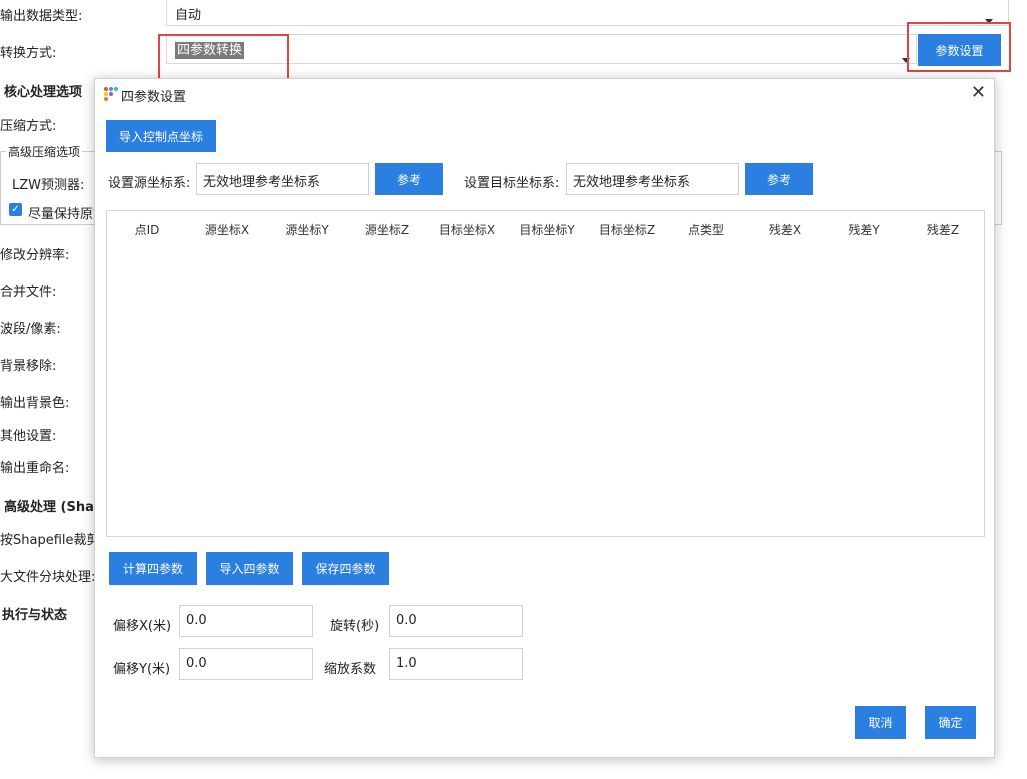 Image resolution: width=1027 pixels, height=779 pixels. What do you see at coordinates (785, 229) in the screenshot?
I see `column-header: 残差X` at bounding box center [785, 229].